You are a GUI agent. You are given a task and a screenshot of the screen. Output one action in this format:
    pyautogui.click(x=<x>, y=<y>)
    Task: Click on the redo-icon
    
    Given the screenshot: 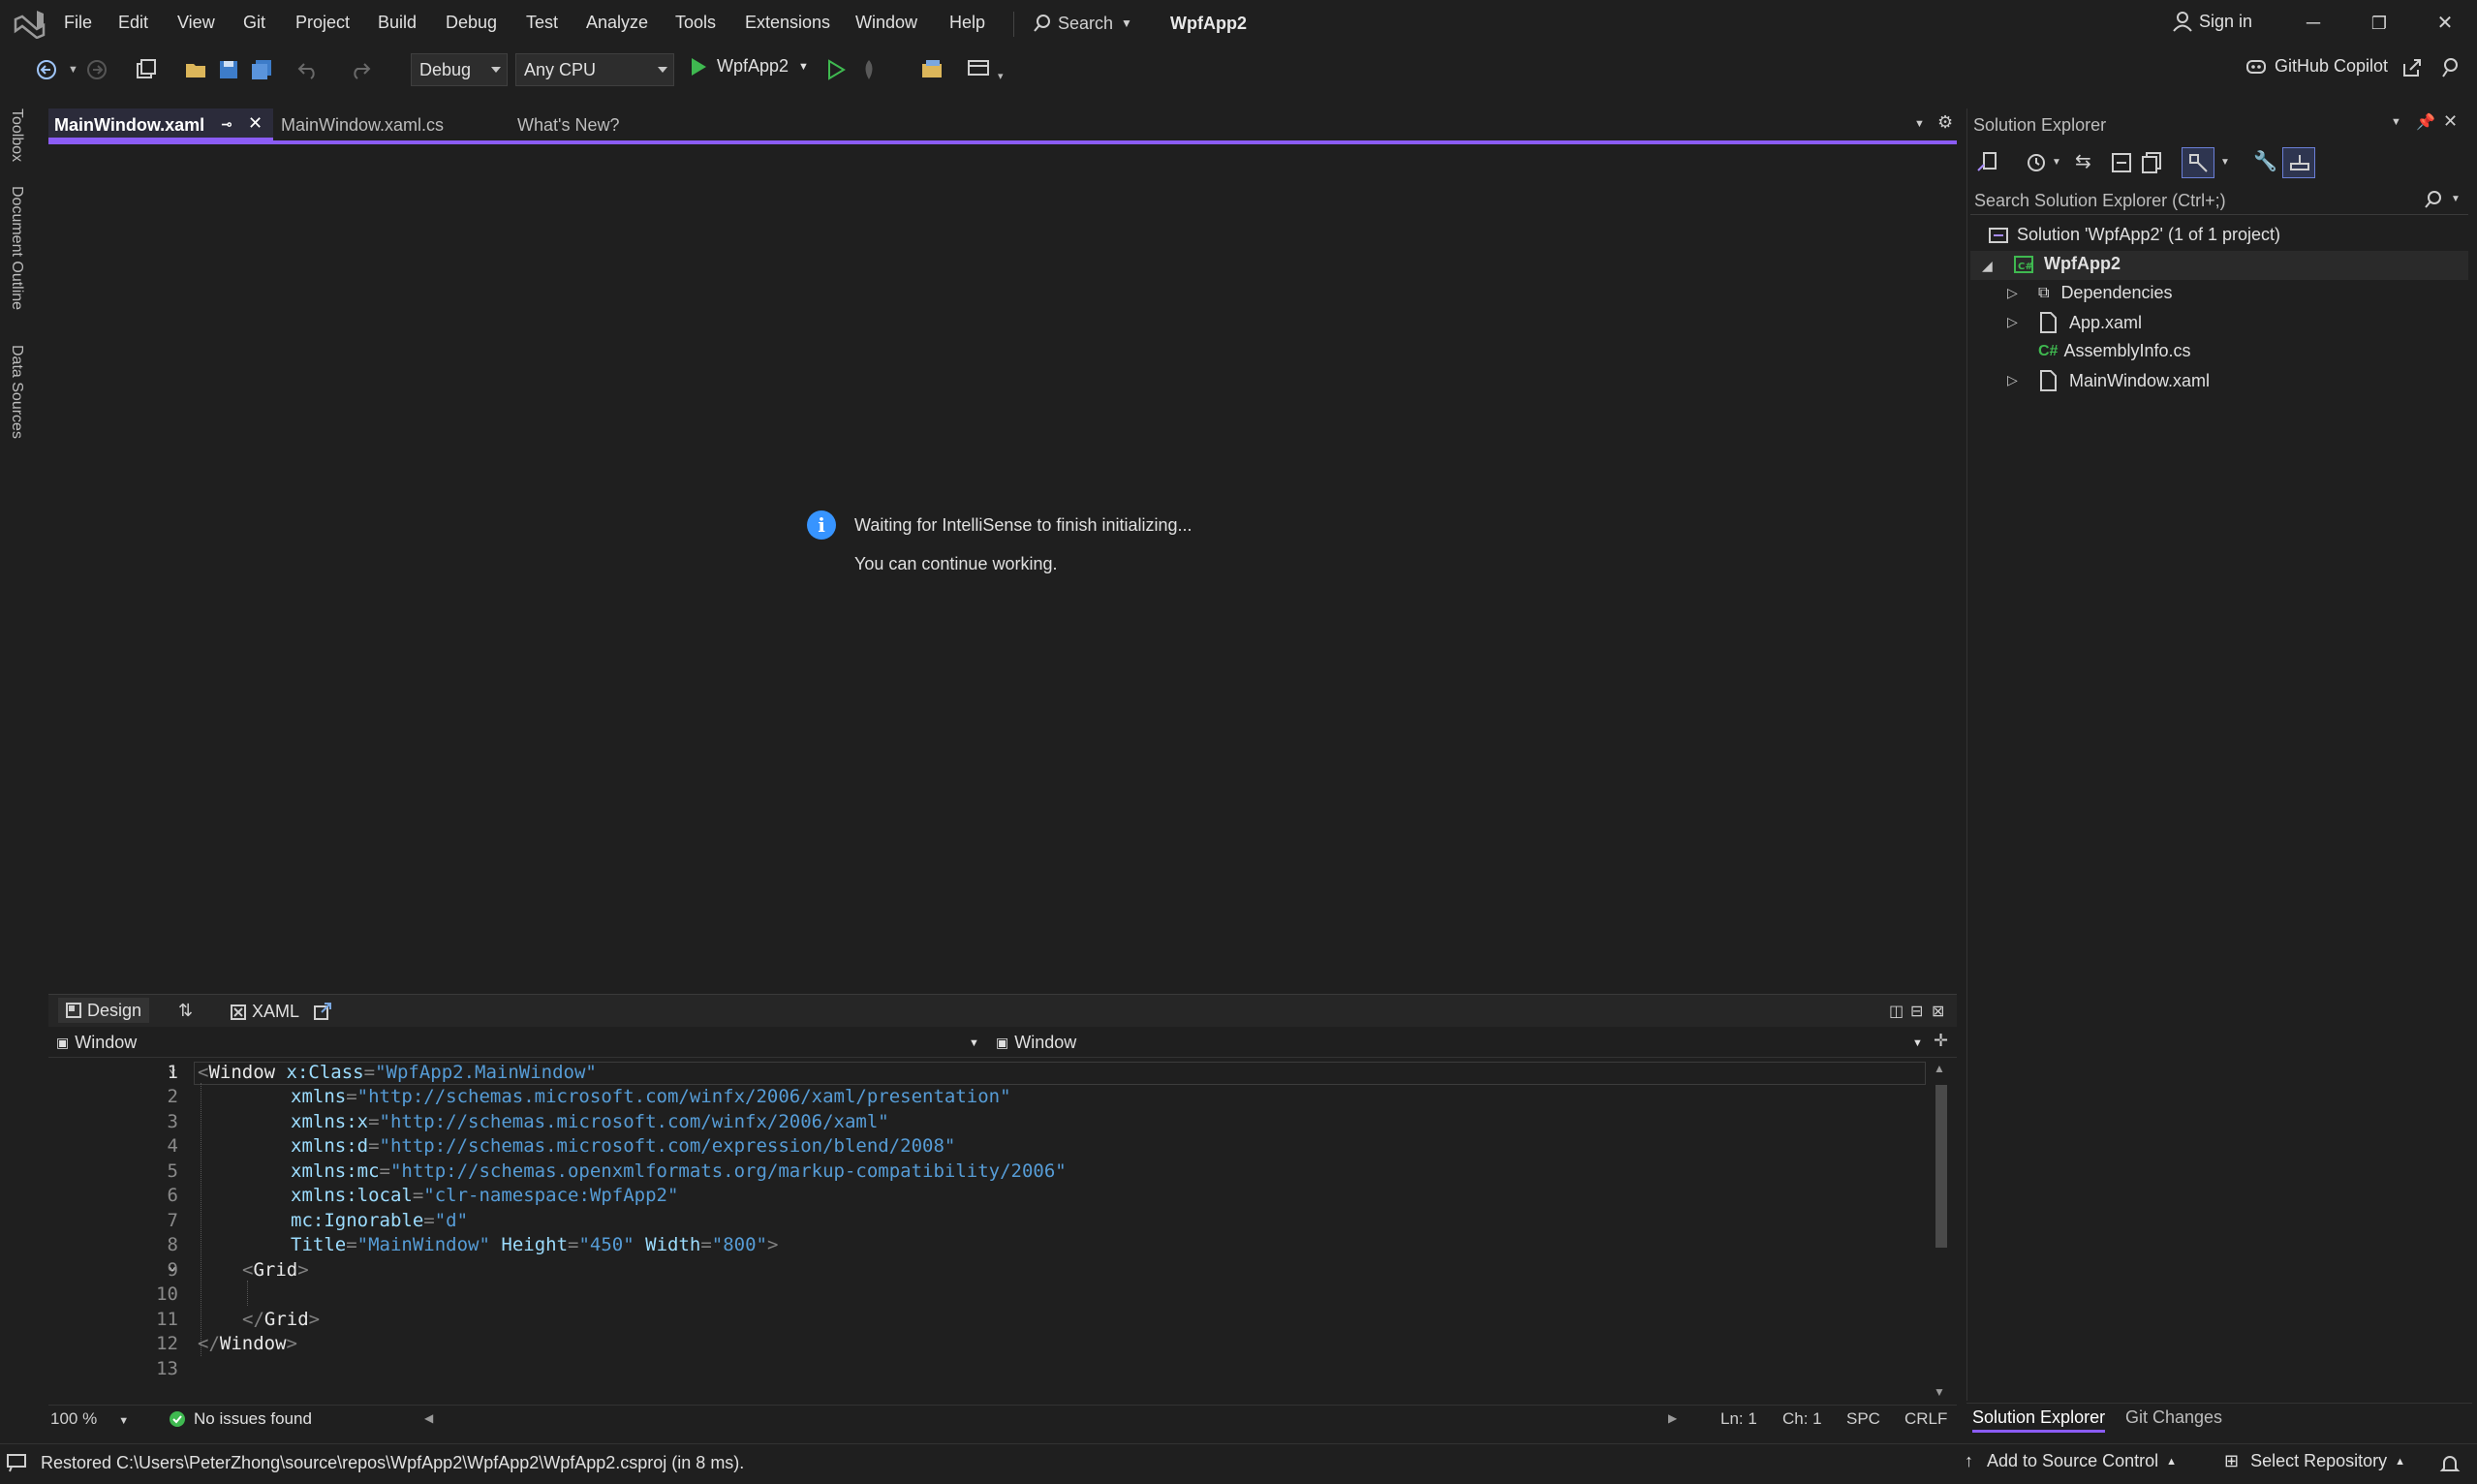 What is the action you would take?
    pyautogui.click(x=359, y=69)
    